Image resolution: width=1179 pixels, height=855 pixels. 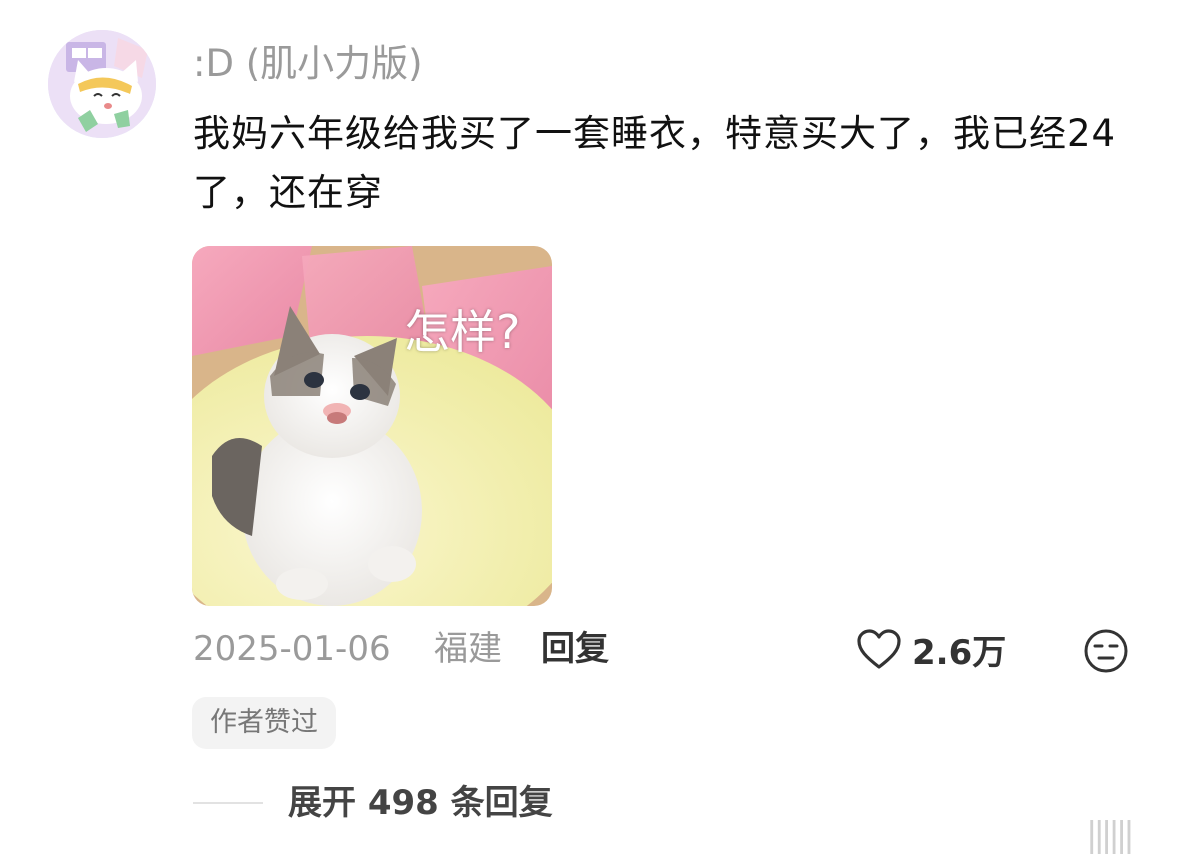 I want to click on expand-replies-button: 展开 498 条回复, so click(x=420, y=803).